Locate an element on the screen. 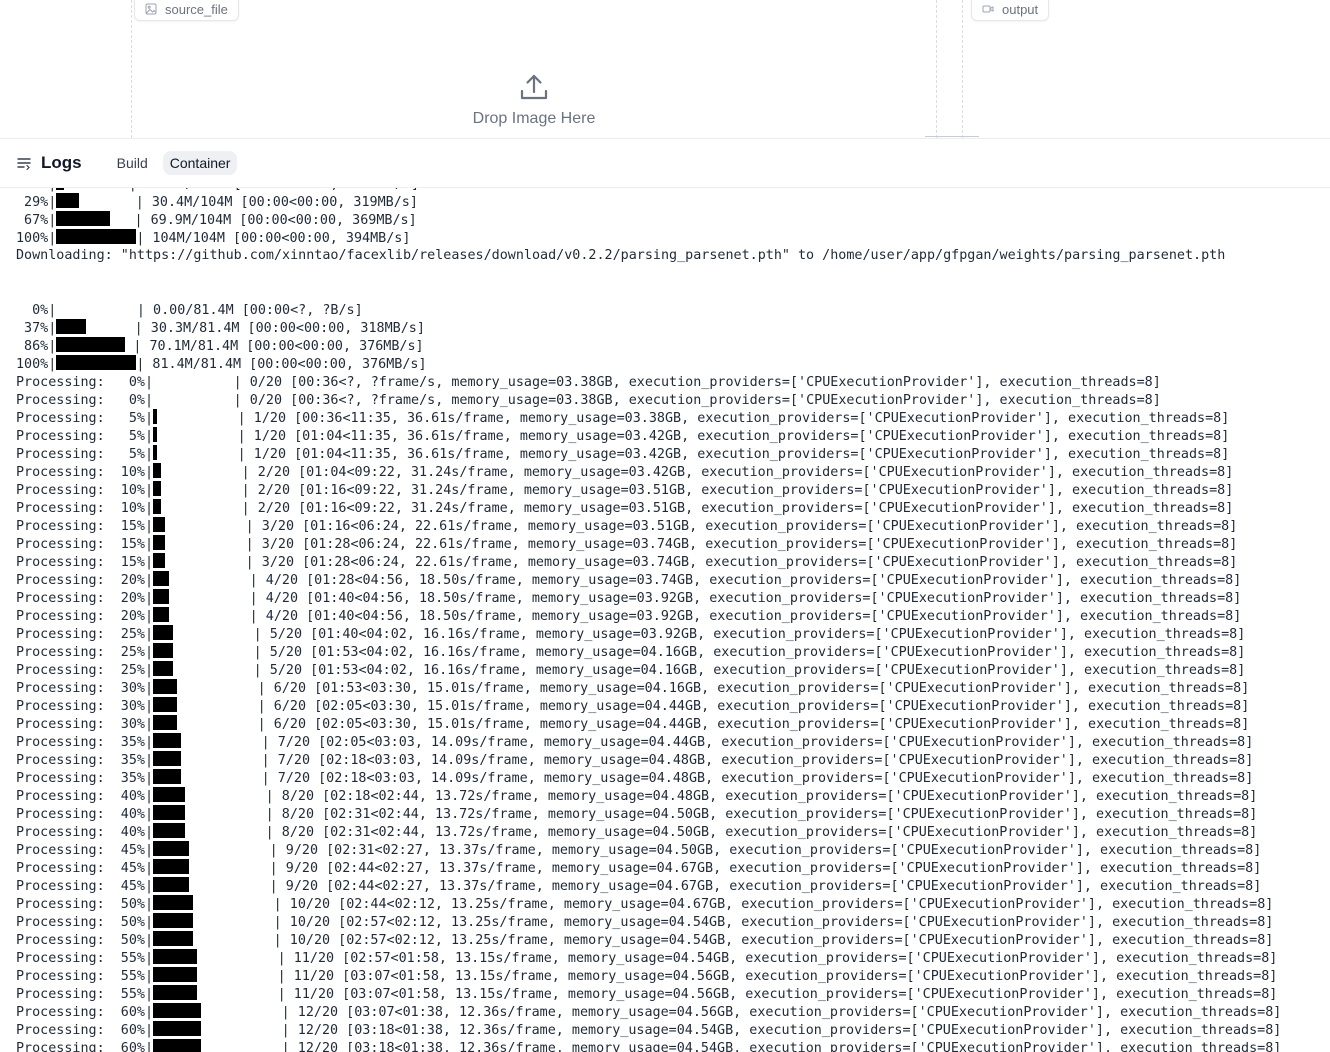  list-icon is located at coordinates (24, 164).